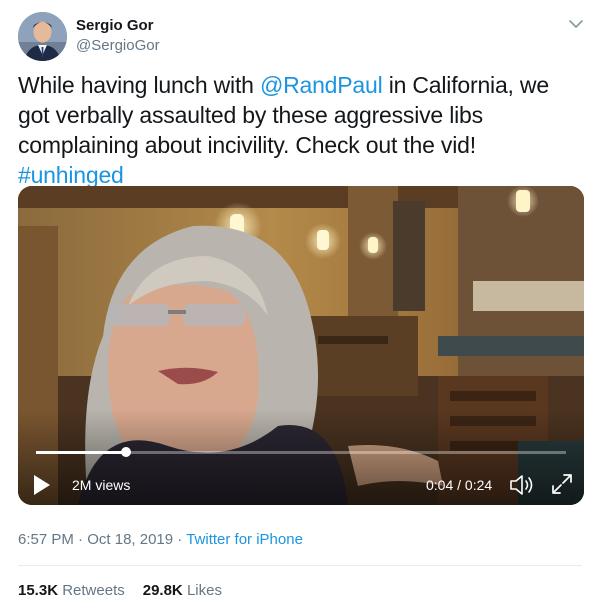 The image size is (600, 615). I want to click on author-display-name: Sergio Gor, so click(118, 26).